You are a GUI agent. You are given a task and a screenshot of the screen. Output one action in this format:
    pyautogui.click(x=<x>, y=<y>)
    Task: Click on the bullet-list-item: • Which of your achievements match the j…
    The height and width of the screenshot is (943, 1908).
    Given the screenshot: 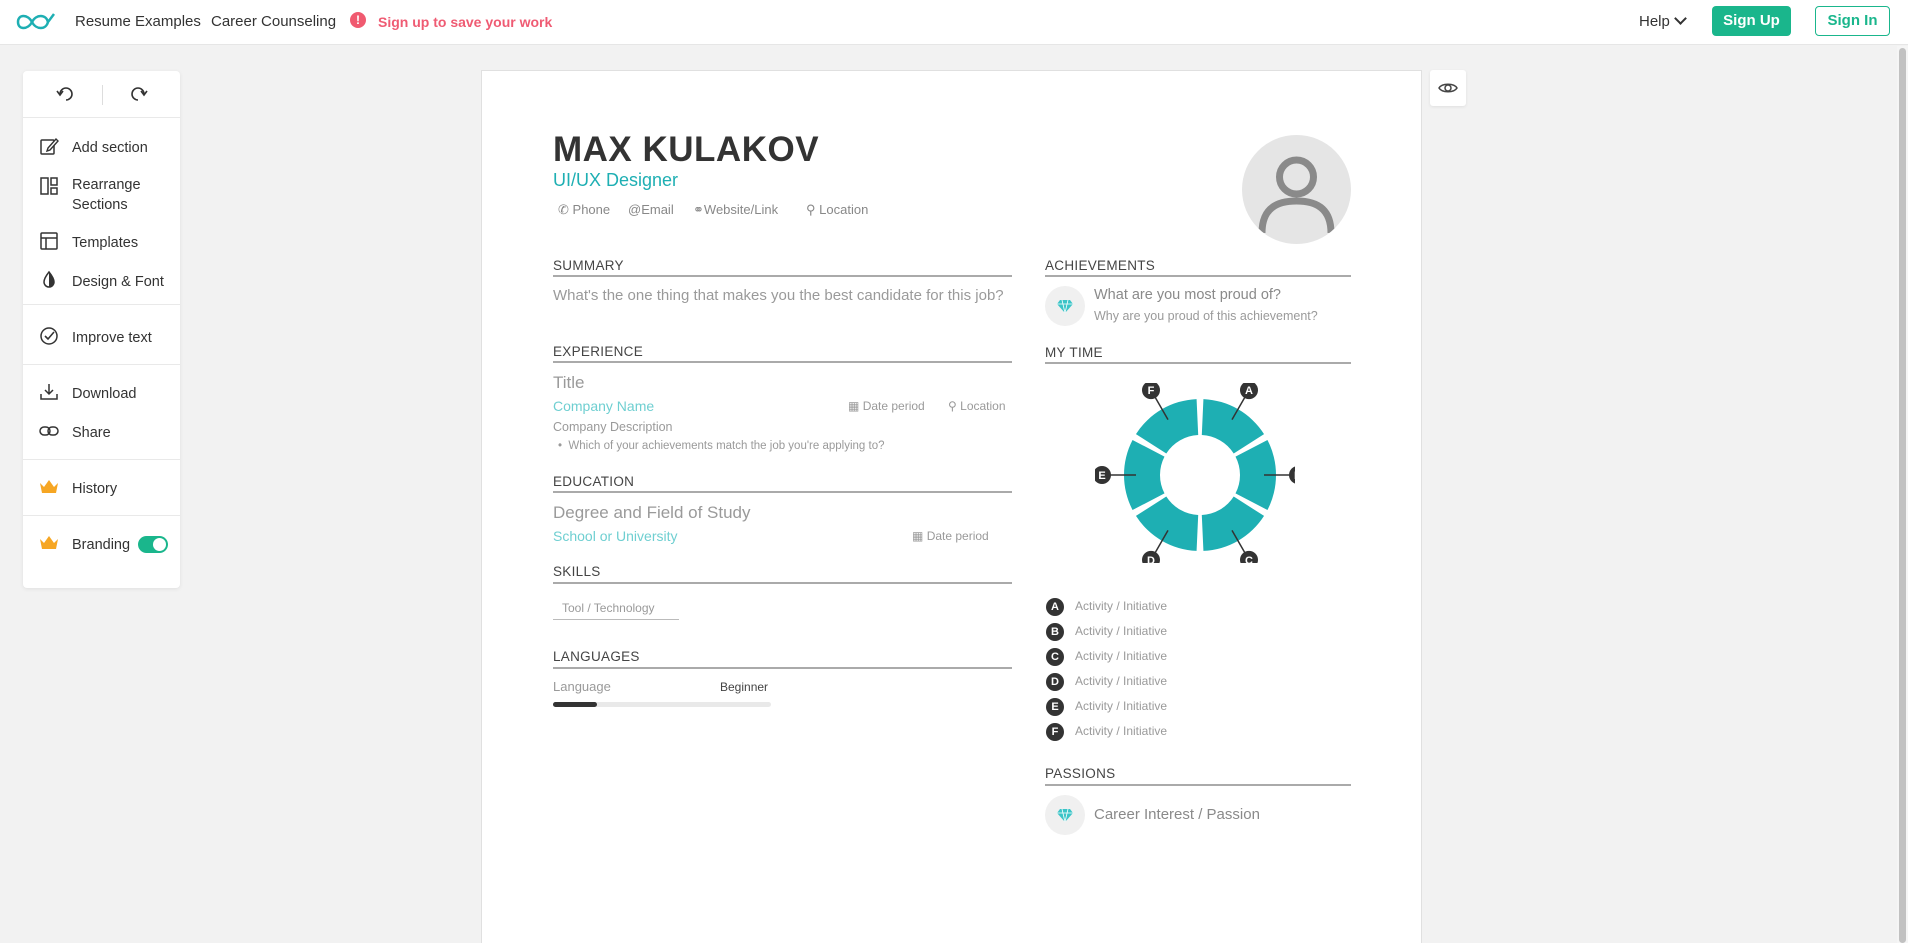 What is the action you would take?
    pyautogui.click(x=721, y=446)
    